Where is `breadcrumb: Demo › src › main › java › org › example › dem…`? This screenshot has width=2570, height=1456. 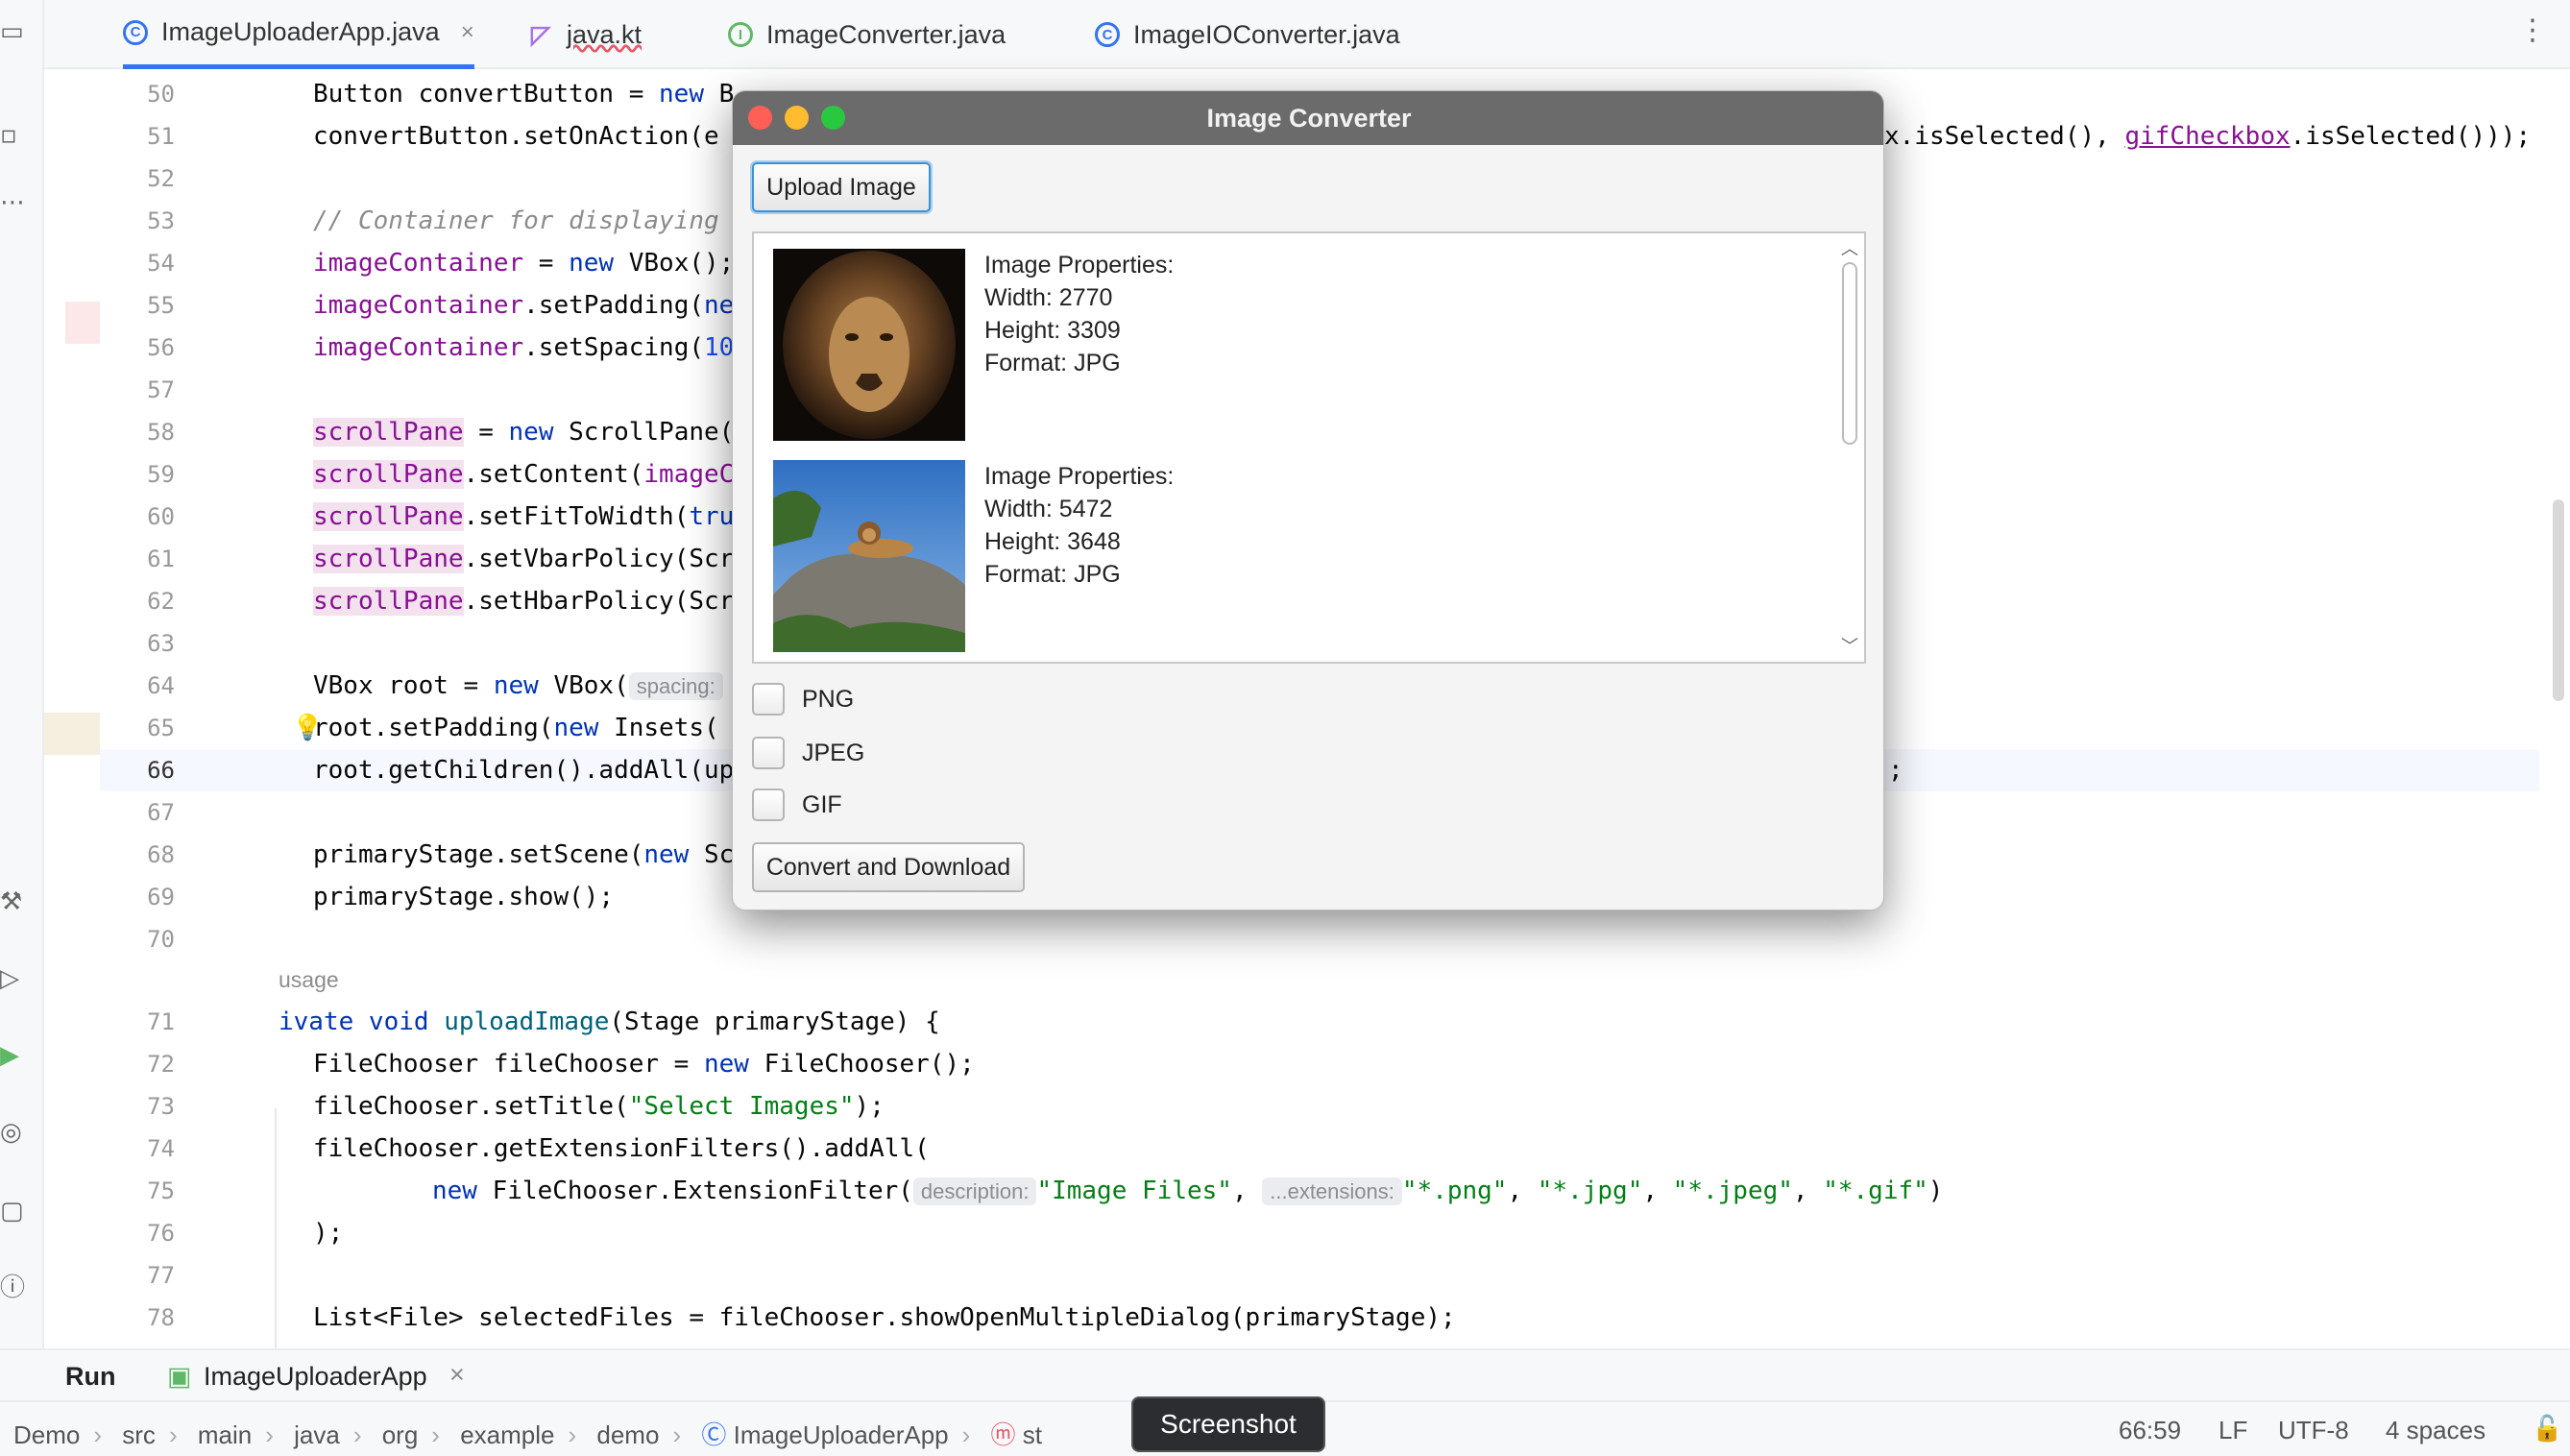
breadcrumb: Demo › src › main › java › org › example › dem… is located at coordinates (528, 1435).